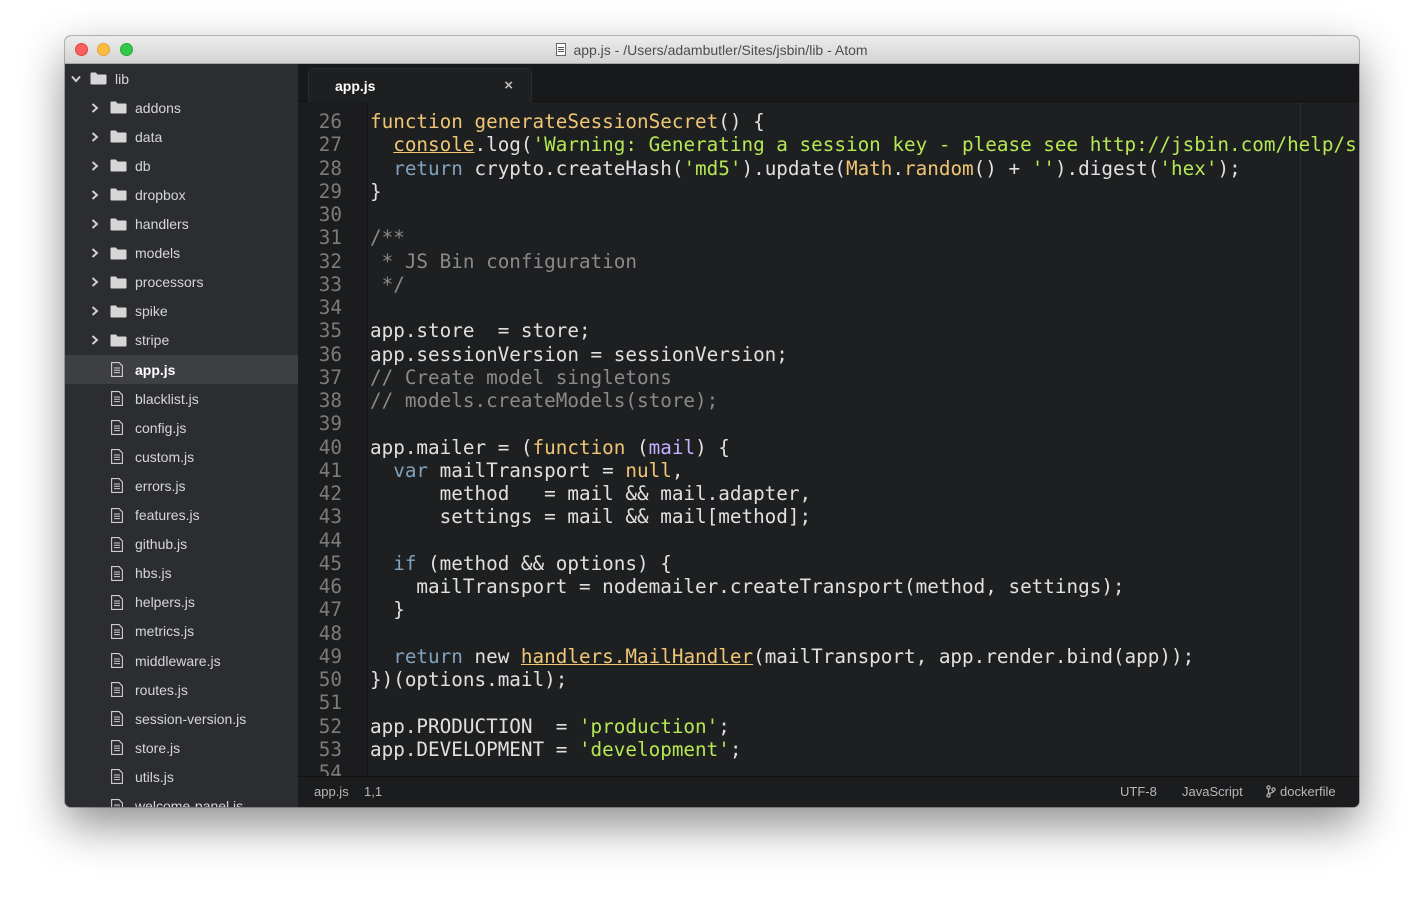  What do you see at coordinates (181, 398) in the screenshot?
I see `tree-file-item: blacklist.js` at bounding box center [181, 398].